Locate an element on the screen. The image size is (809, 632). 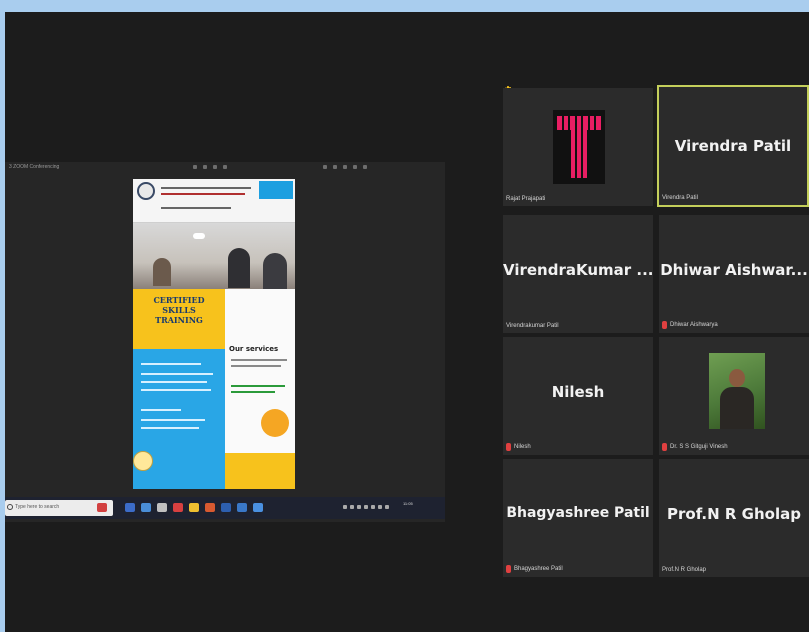
search-icon is located at coordinates (10, 507).